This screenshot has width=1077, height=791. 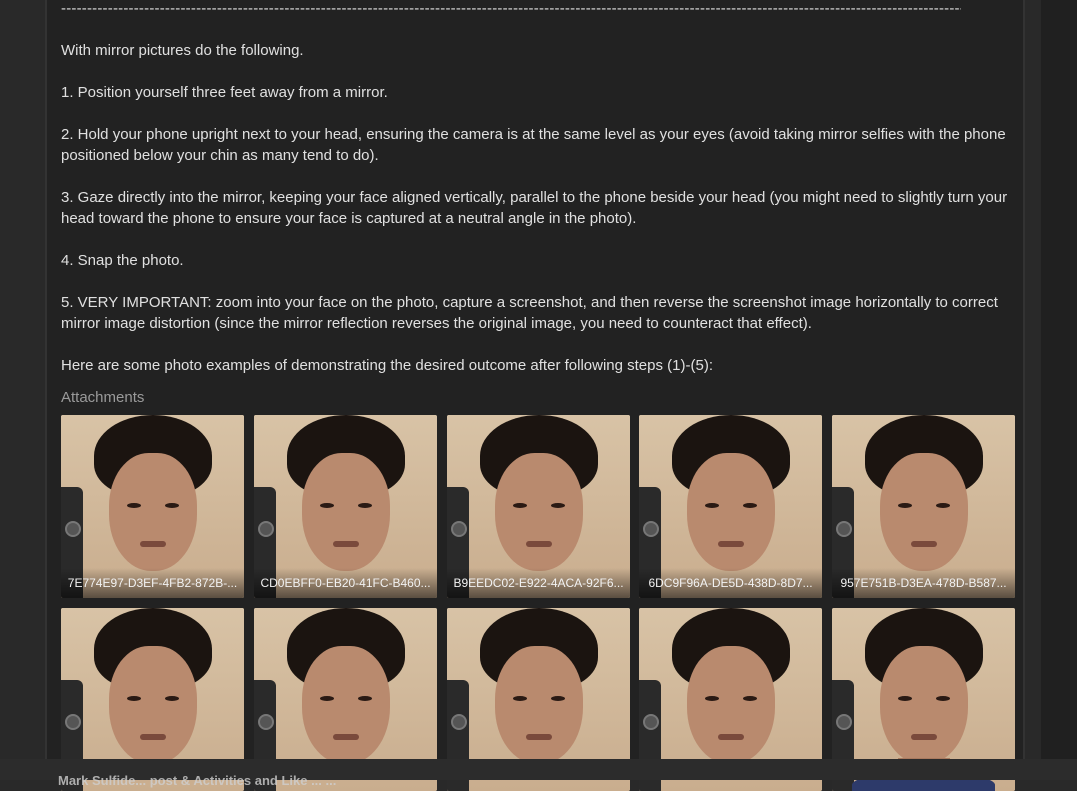 I want to click on attachments-label: Attachments, so click(x=103, y=397).